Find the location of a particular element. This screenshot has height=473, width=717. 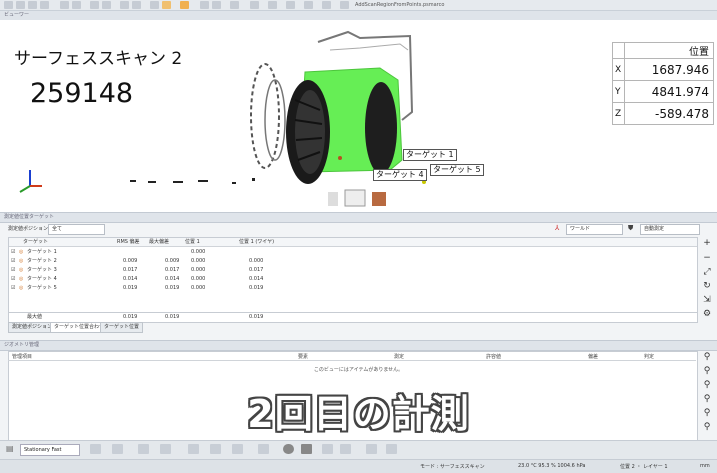

axis-label-y: Y is located at coordinates (618, 91).